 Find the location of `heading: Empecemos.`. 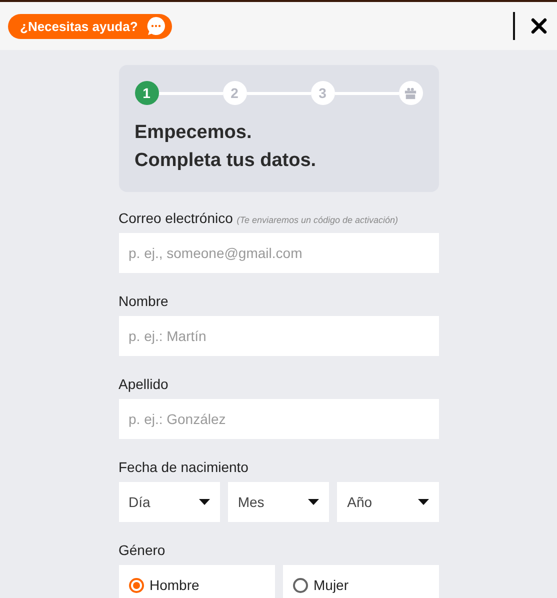

heading: Empecemos. is located at coordinates (193, 133).